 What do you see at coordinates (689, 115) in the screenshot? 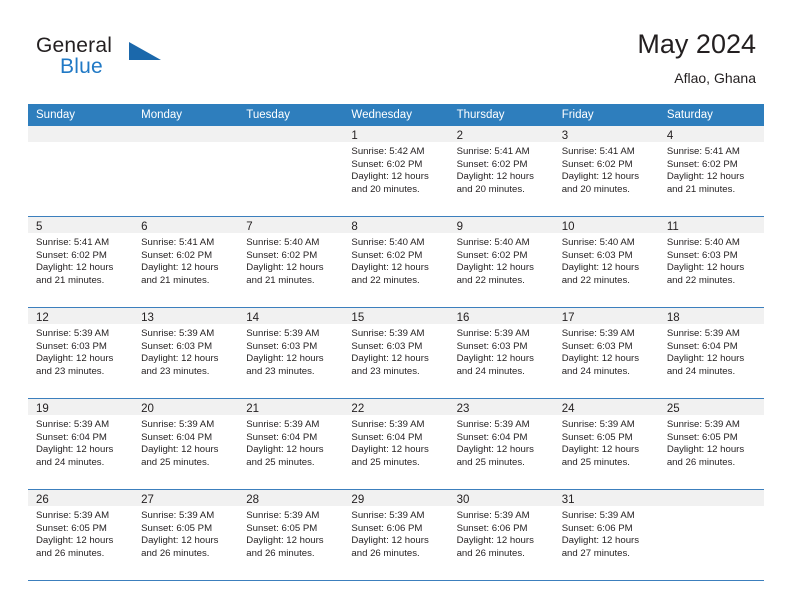
I see `weekday-header-saturday: Saturday` at bounding box center [689, 115].